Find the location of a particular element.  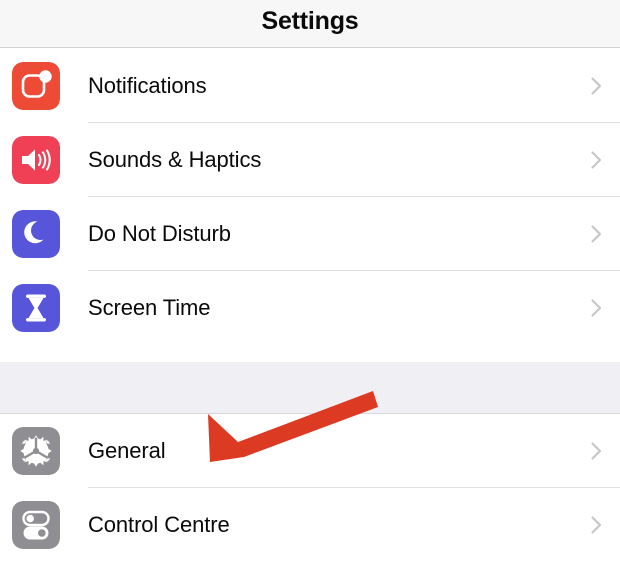

settings-row-control-centre: Control Centre is located at coordinates (310, 525).